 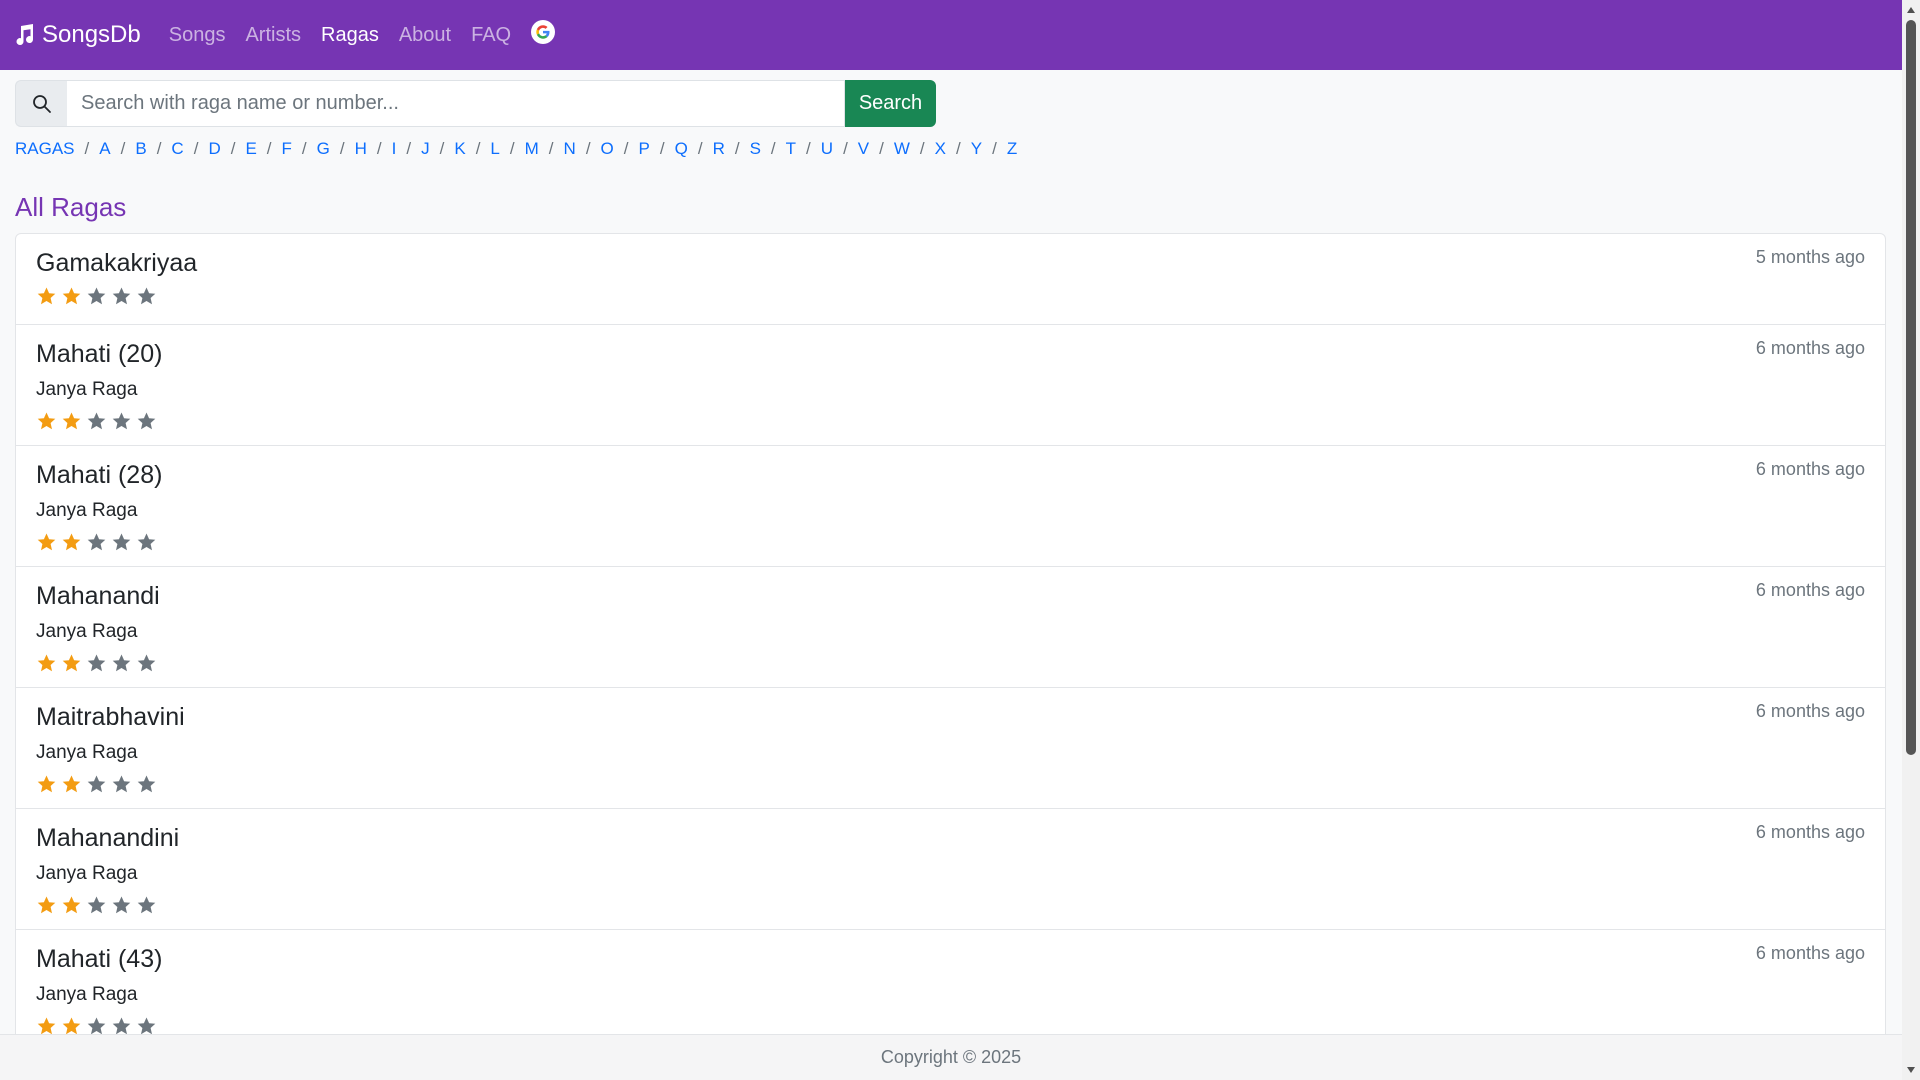 I want to click on nav-link-about: About, so click(x=425, y=35).